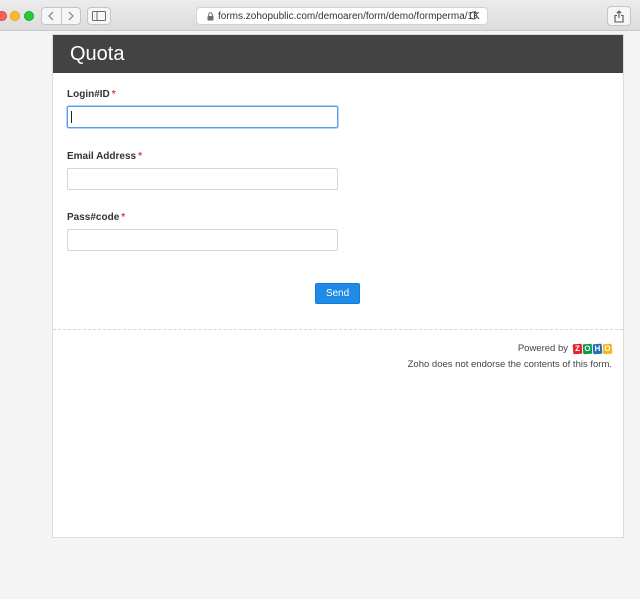 Image resolution: width=640 pixels, height=599 pixels. What do you see at coordinates (577, 348) in the screenshot?
I see `zoho-logo-letter: Z` at bounding box center [577, 348].